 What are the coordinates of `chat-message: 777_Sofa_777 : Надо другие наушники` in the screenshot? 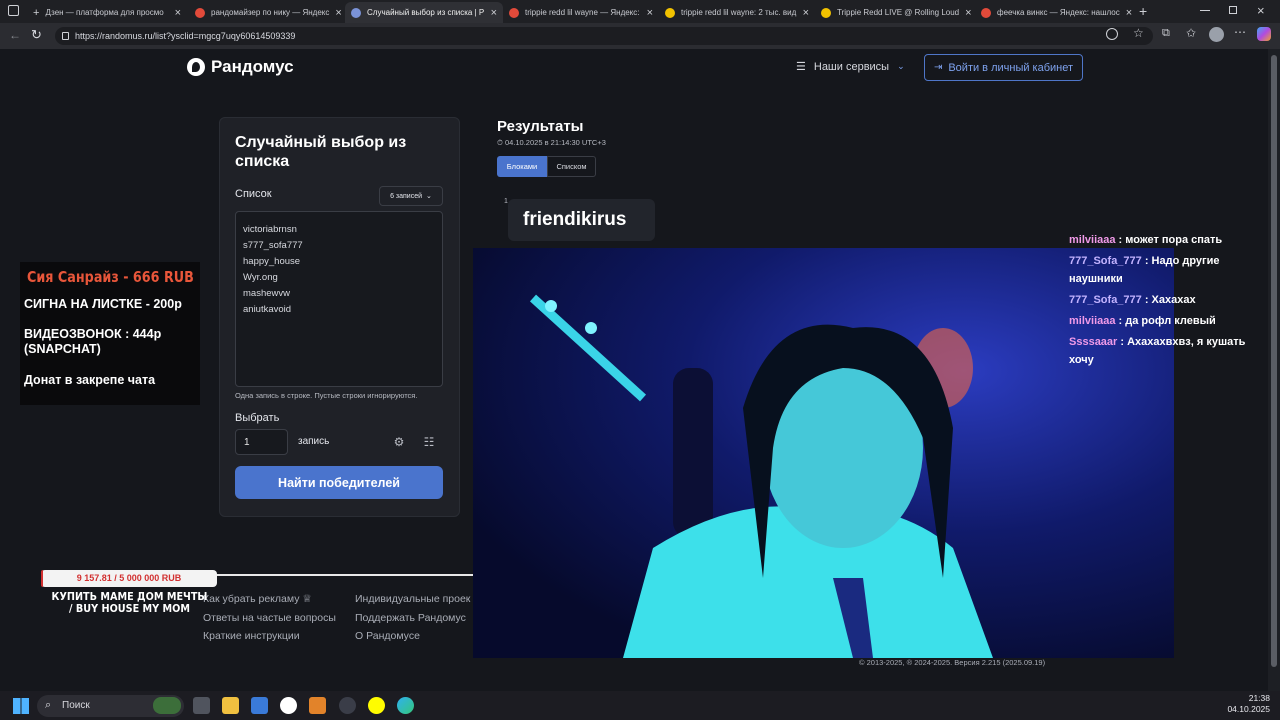 It's located at (1144, 270).